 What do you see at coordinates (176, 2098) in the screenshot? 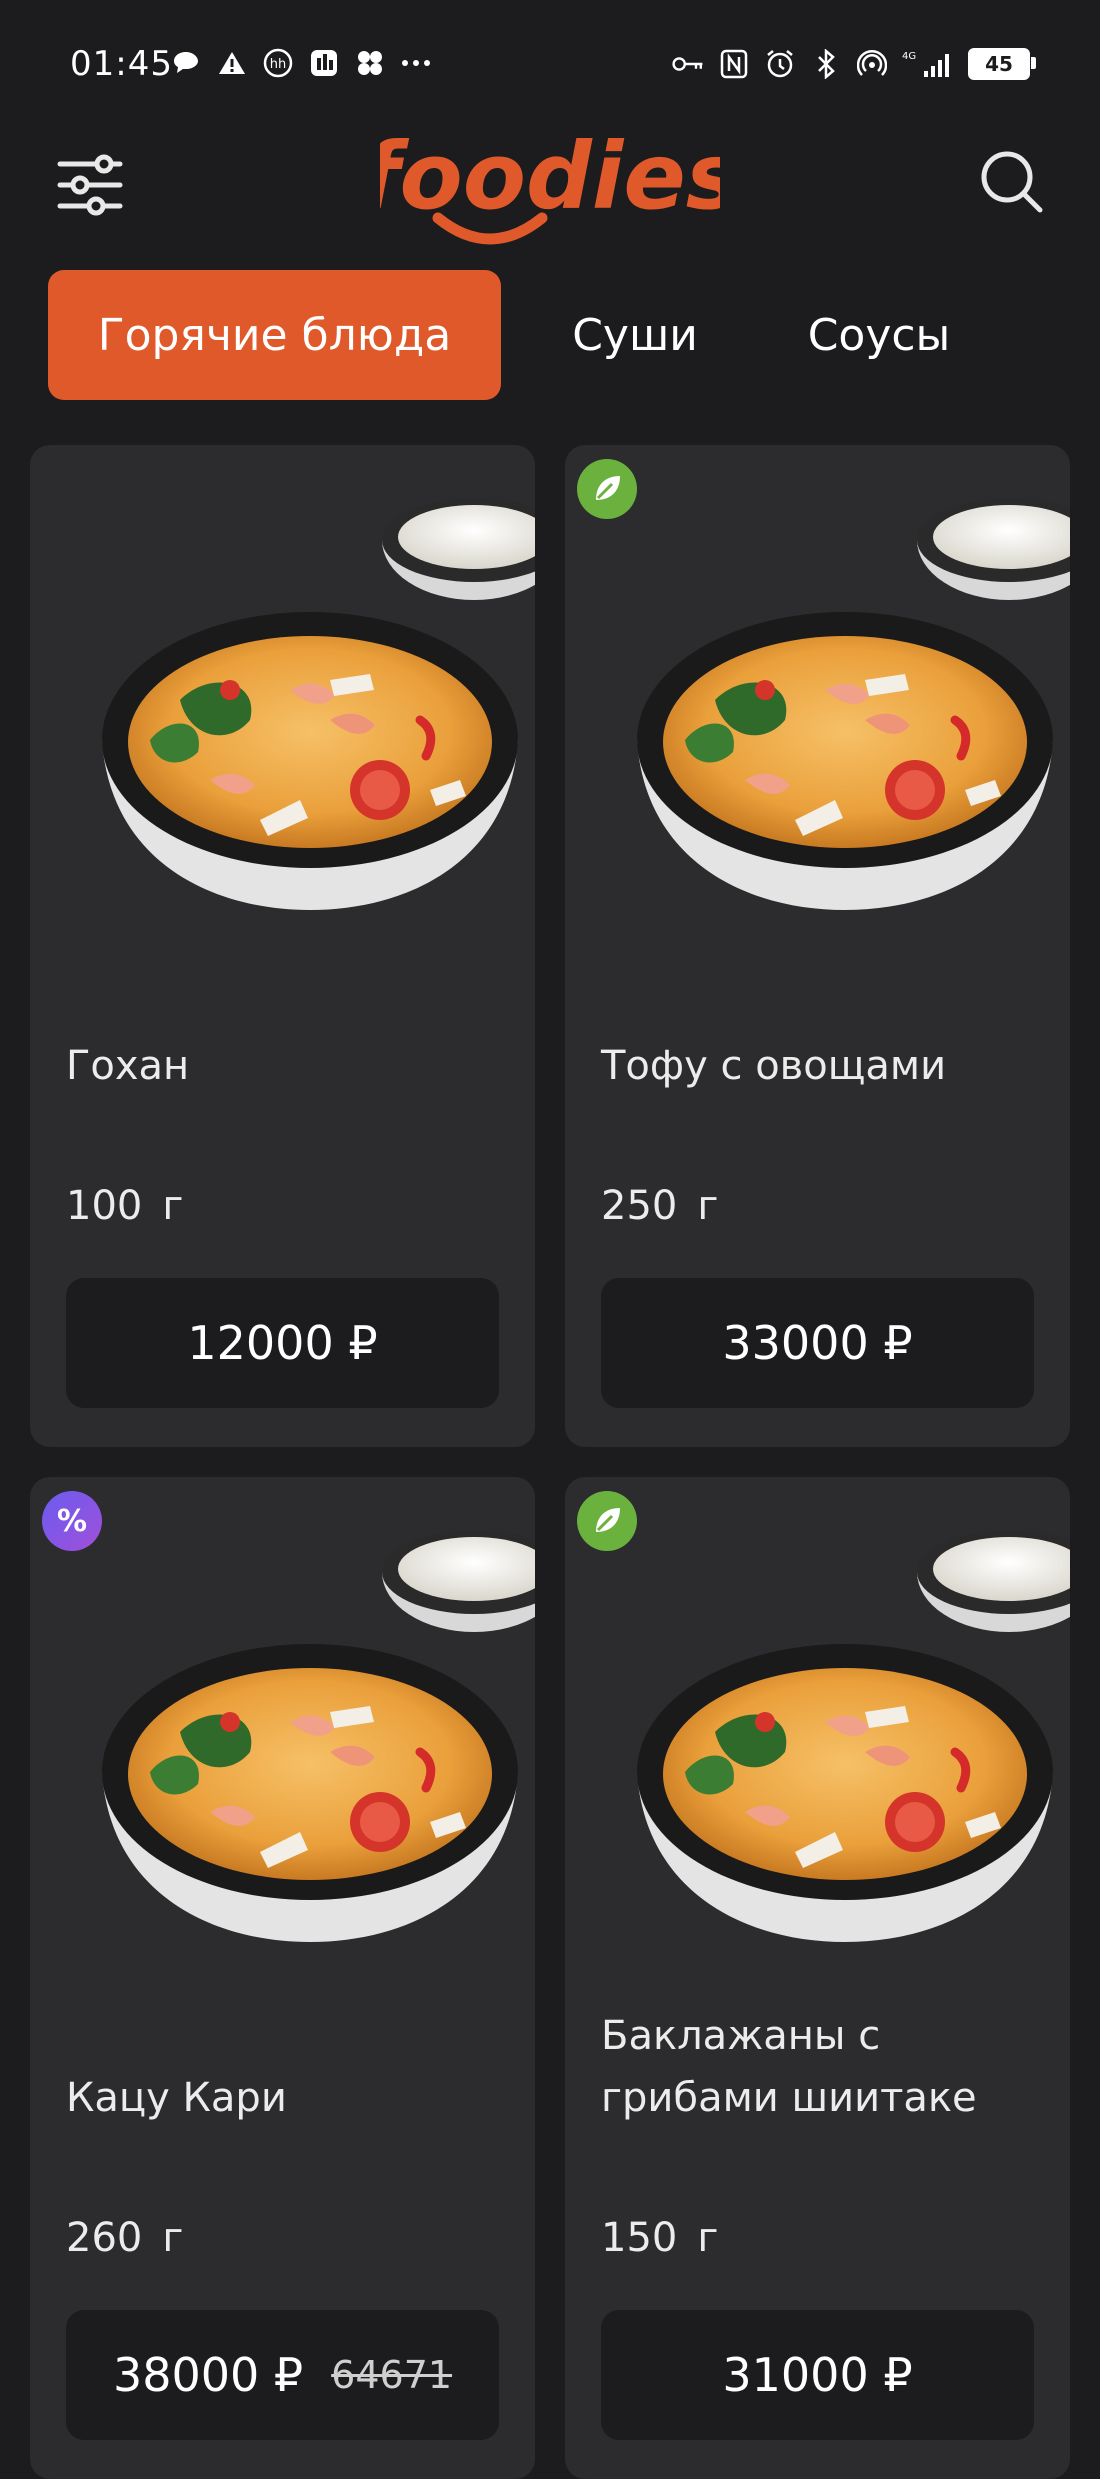
I see `product-name: Кацу Кари` at bounding box center [176, 2098].